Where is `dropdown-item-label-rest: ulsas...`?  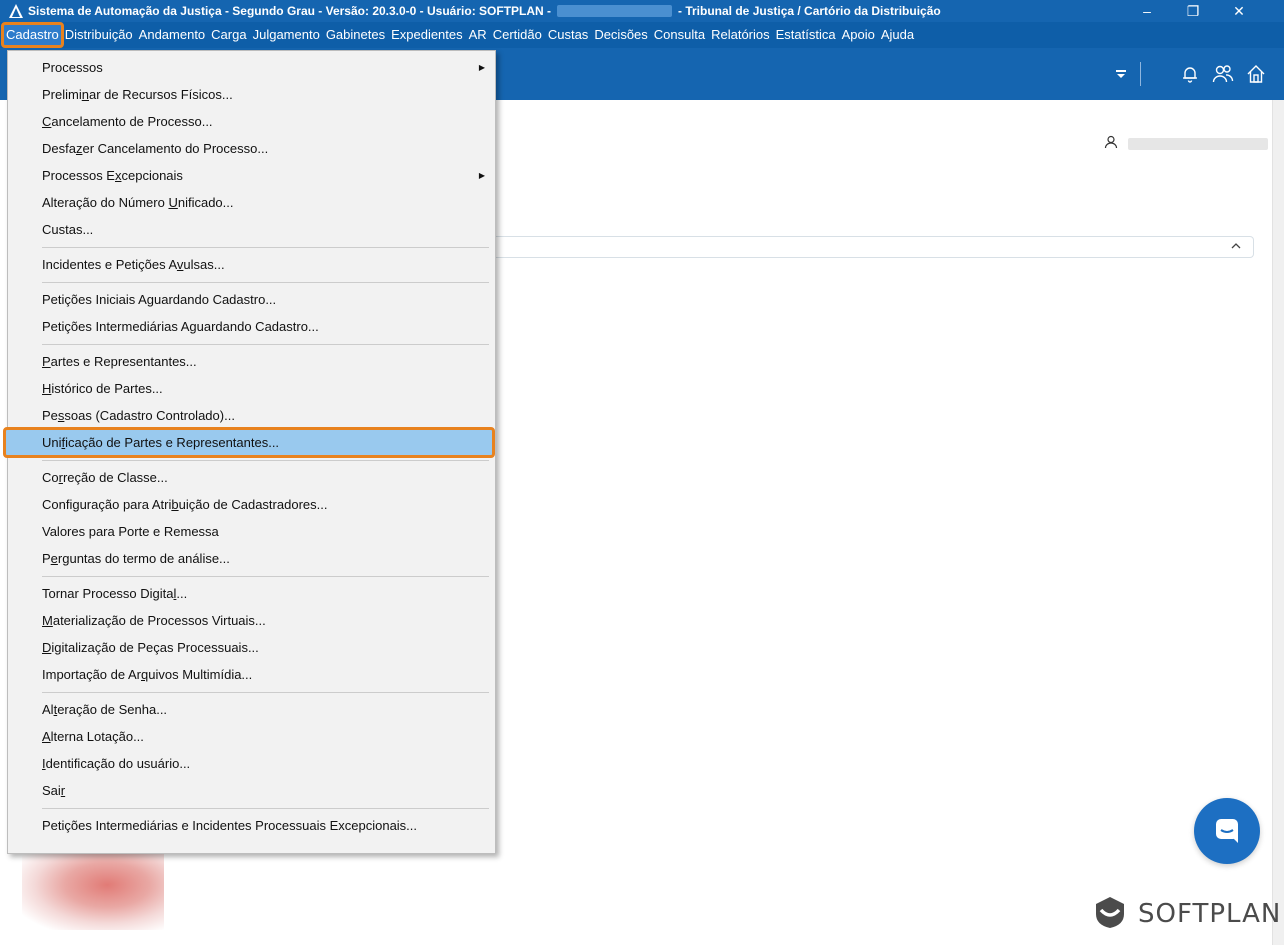 dropdown-item-label-rest: ulsas... is located at coordinates (204, 264).